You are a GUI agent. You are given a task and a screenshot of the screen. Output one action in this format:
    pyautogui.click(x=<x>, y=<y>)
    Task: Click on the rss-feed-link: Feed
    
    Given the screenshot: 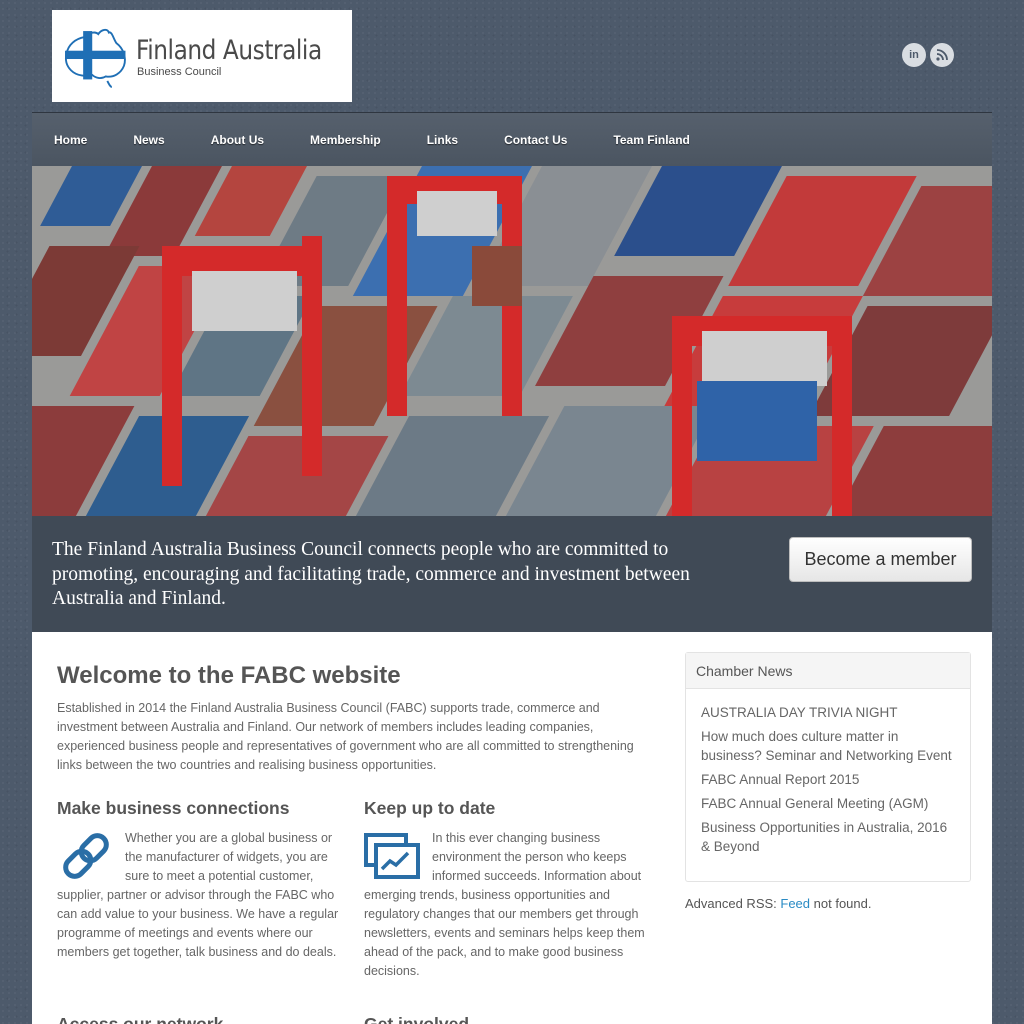 What is the action you would take?
    pyautogui.click(x=795, y=903)
    